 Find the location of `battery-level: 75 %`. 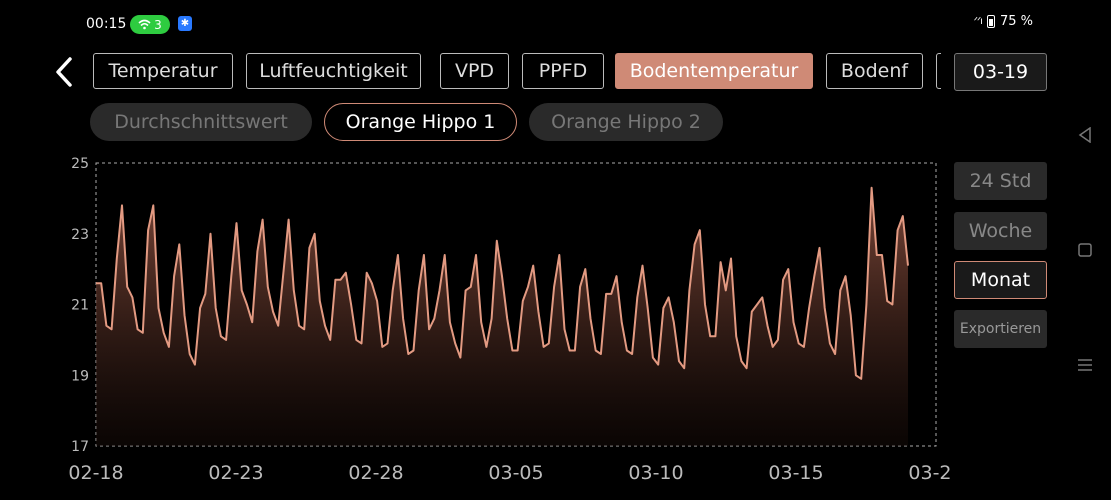

battery-level: 75 % is located at coordinates (1016, 21).